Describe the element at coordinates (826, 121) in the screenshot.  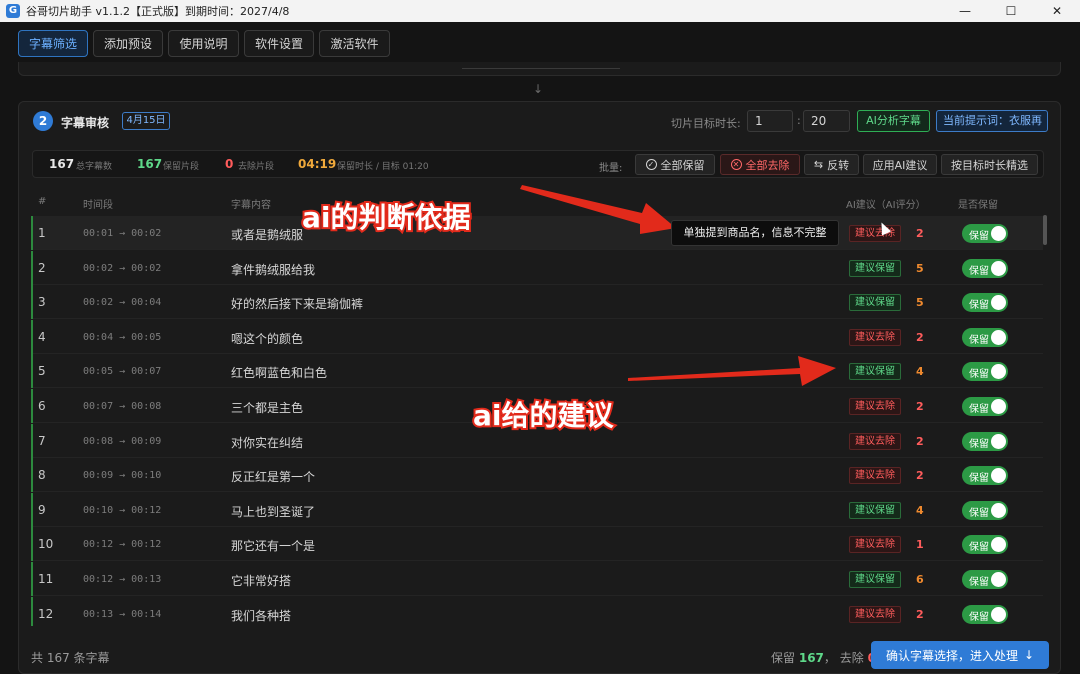
I see `target-seconds-input: 20` at that location.